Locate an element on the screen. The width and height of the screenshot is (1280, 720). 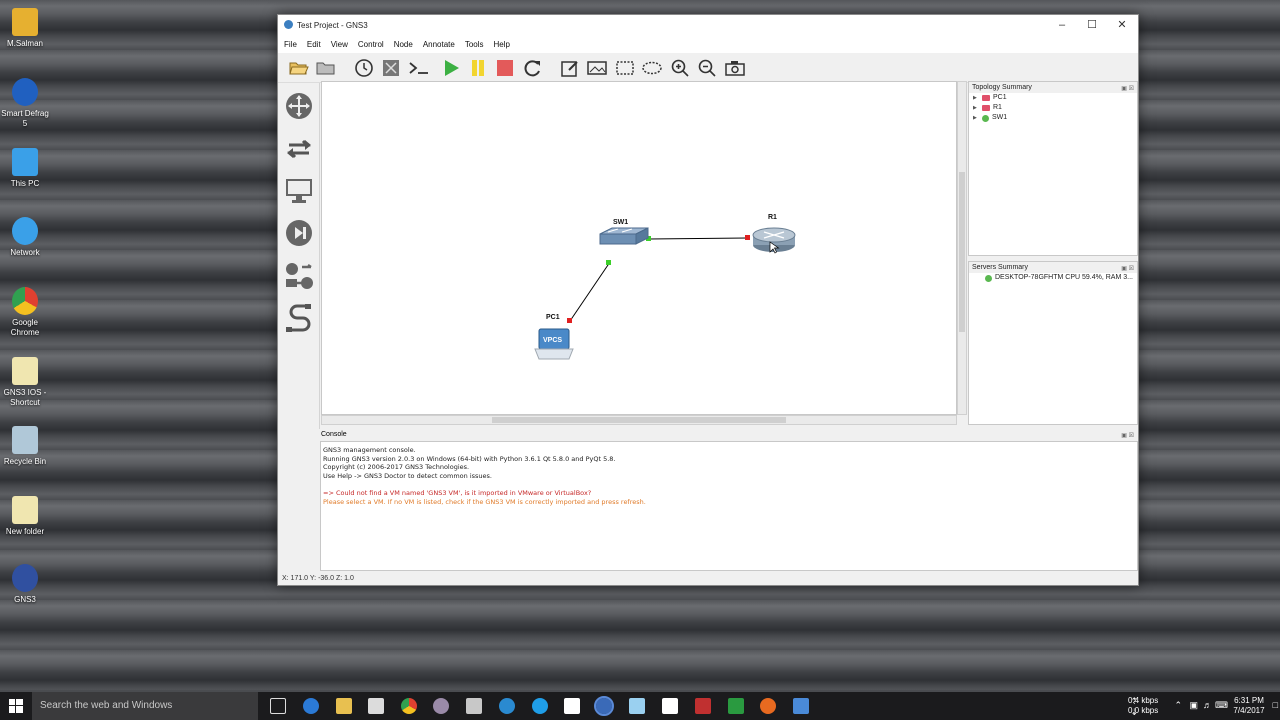
keyboard-icon: ⌨ is located at coordinates (1221, 705).